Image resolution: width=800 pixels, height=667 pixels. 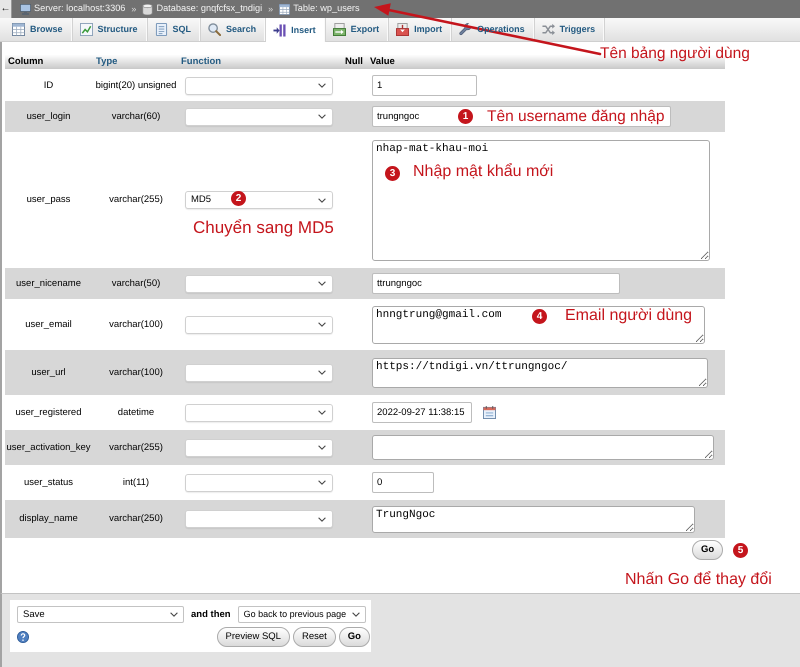 I want to click on column-header: Type, so click(x=107, y=62).